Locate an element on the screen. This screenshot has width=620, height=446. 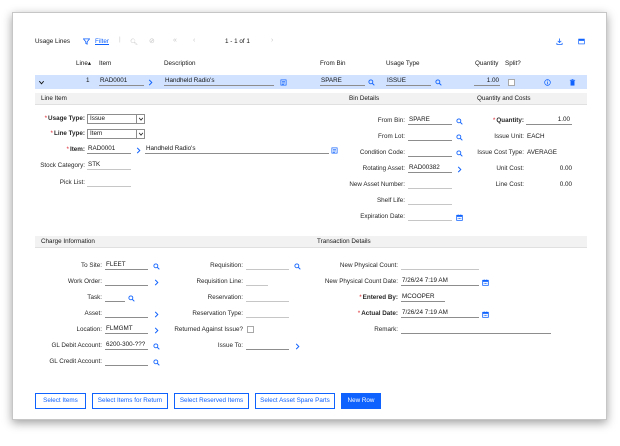
to-site-label: To Site: is located at coordinates (91, 265).